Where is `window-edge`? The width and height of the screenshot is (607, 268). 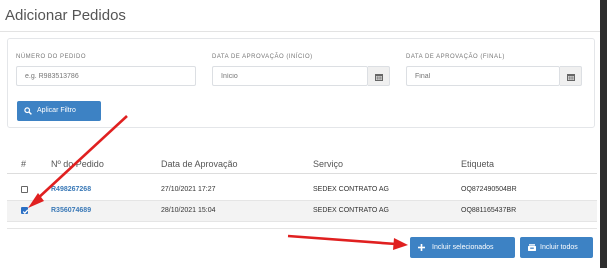
window-edge is located at coordinates (603, 134).